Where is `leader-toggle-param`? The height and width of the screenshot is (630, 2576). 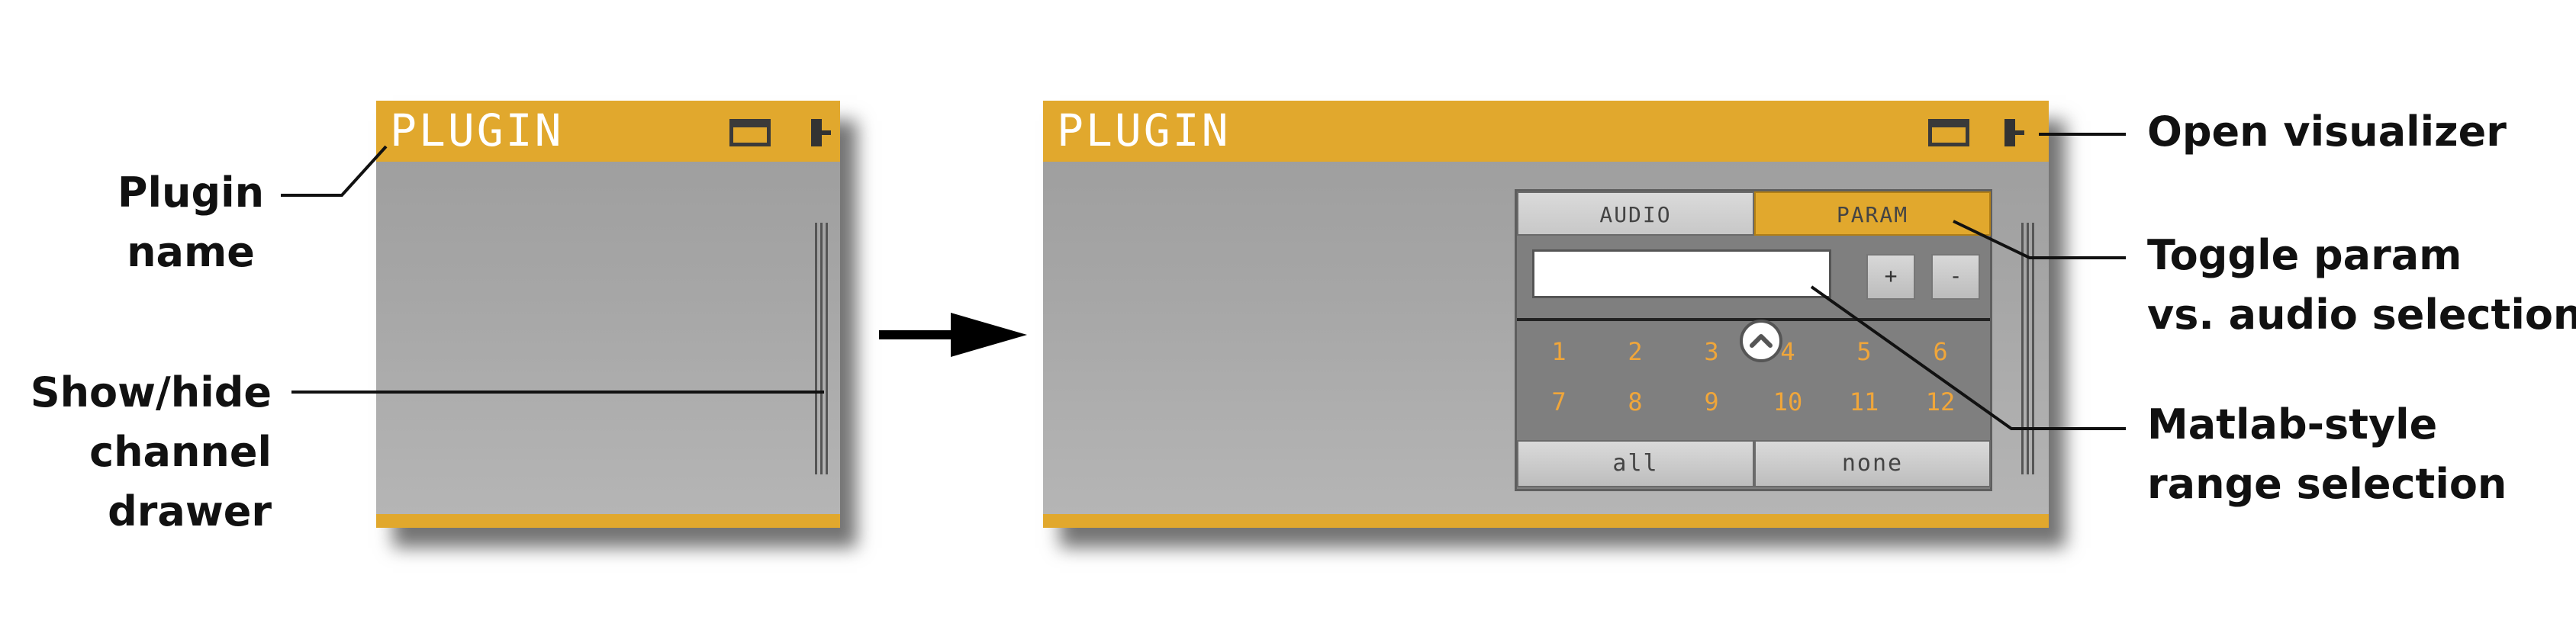
leader-toggle-param is located at coordinates (2039, 239).